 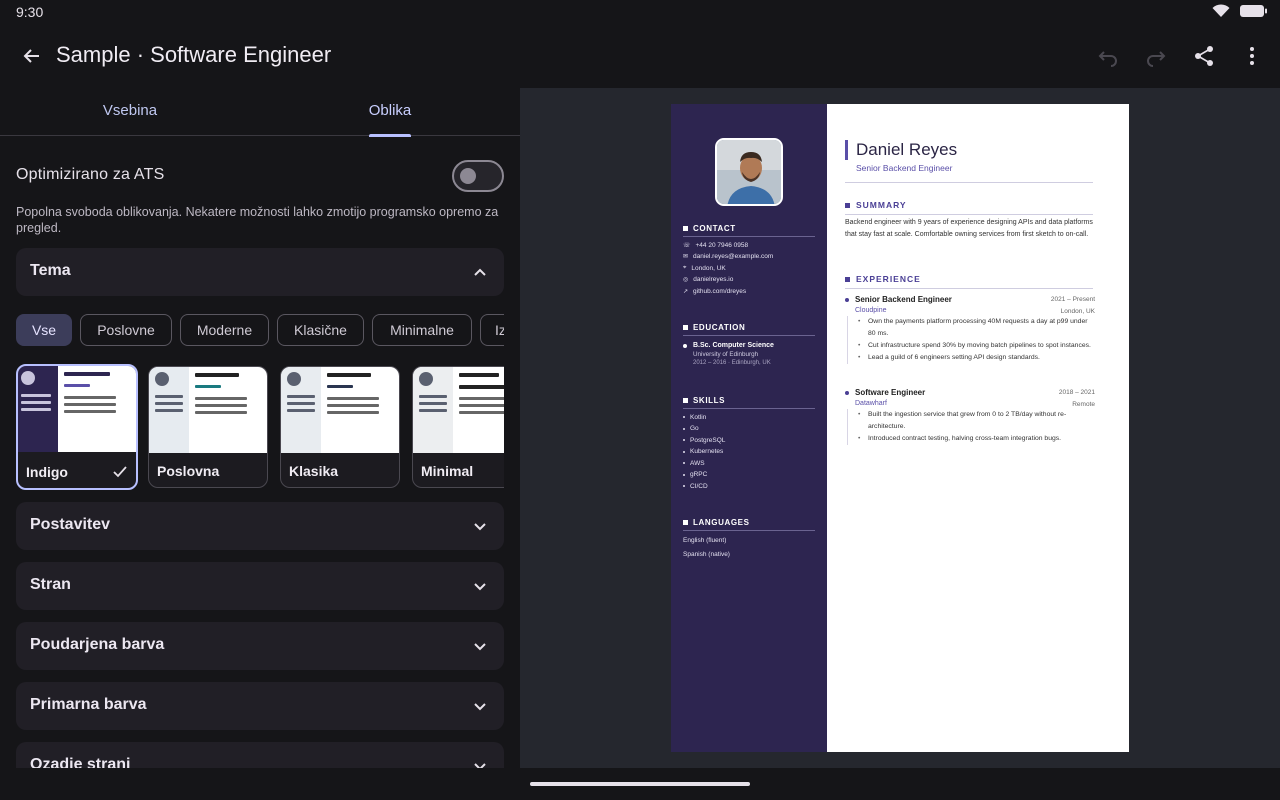 What do you see at coordinates (704, 268) in the screenshot?
I see `location-row: ⌖ London, UK` at bounding box center [704, 268].